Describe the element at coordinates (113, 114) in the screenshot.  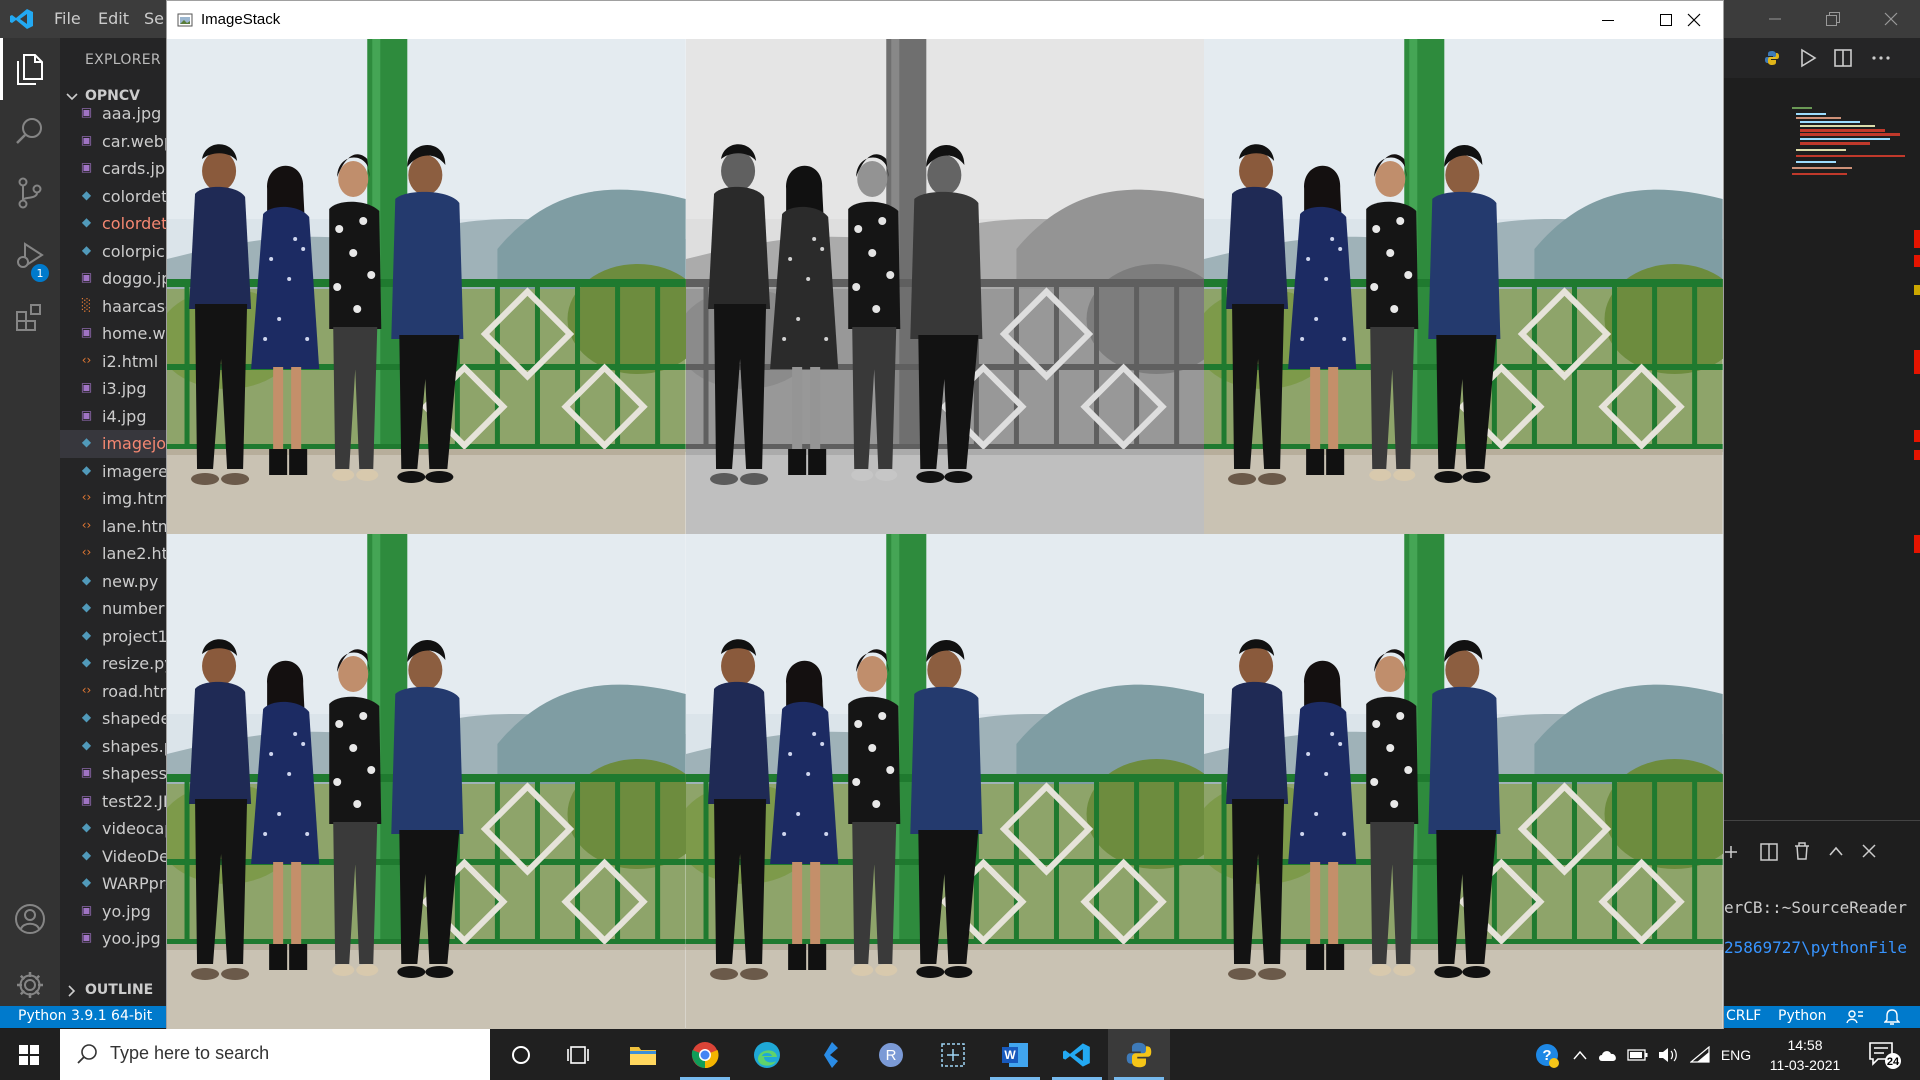
I see `file-item: ▣ aaa.jpg` at that location.